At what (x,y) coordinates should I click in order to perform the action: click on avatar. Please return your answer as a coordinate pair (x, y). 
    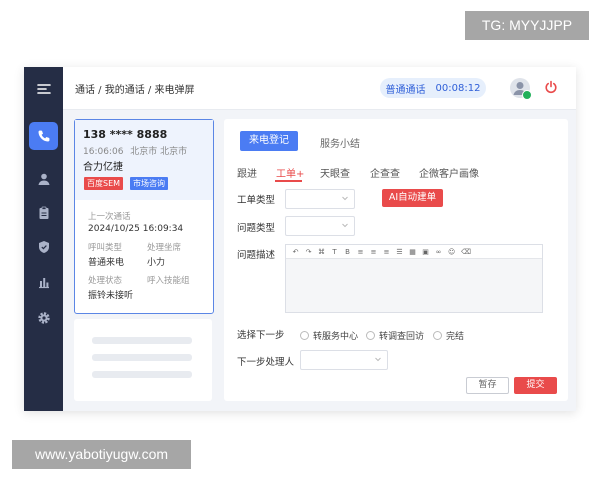
    Looking at the image, I should click on (521, 89).